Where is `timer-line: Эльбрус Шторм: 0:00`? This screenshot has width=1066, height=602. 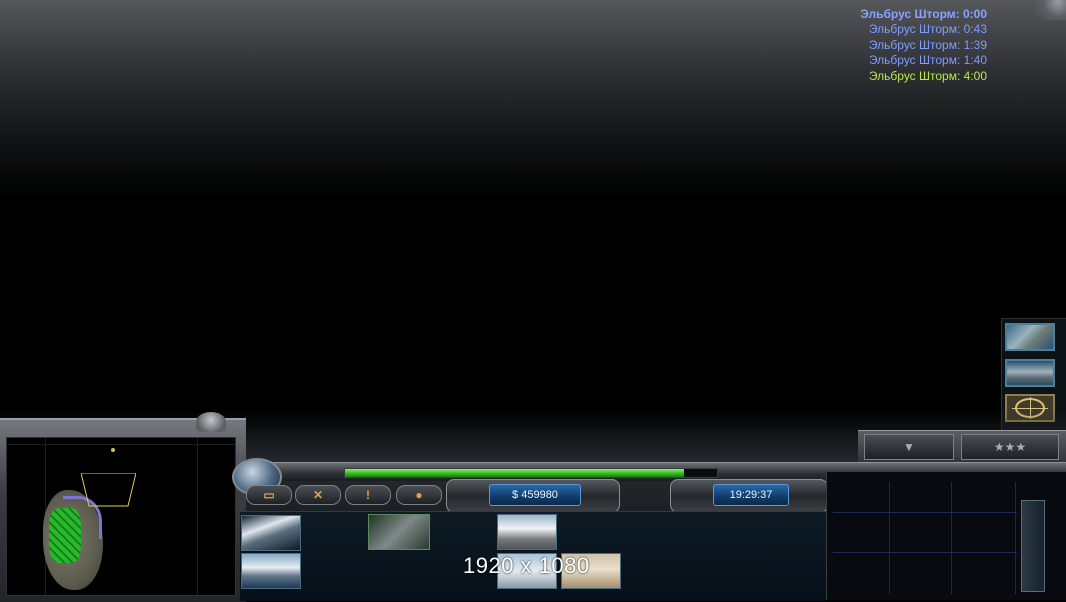 timer-line: Эльбрус Шторм: 0:00 is located at coordinates (923, 14).